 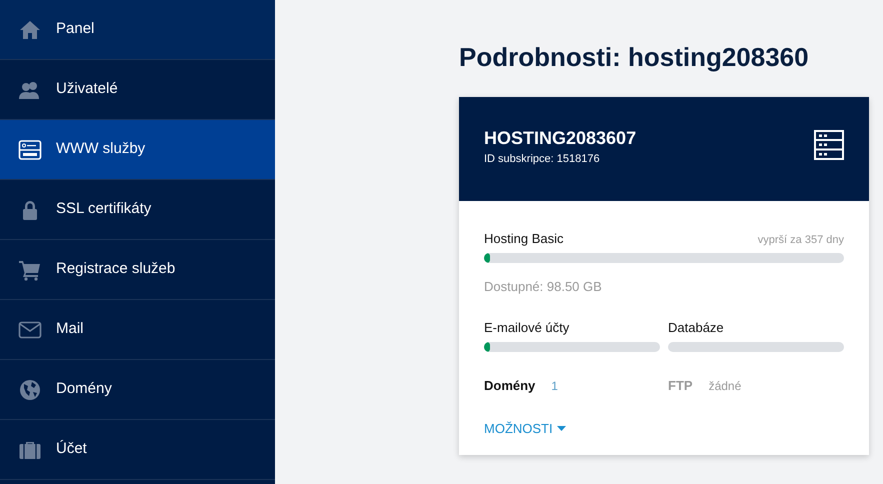 What do you see at coordinates (524, 239) in the screenshot?
I see `plan-name: Hosting Basic` at bounding box center [524, 239].